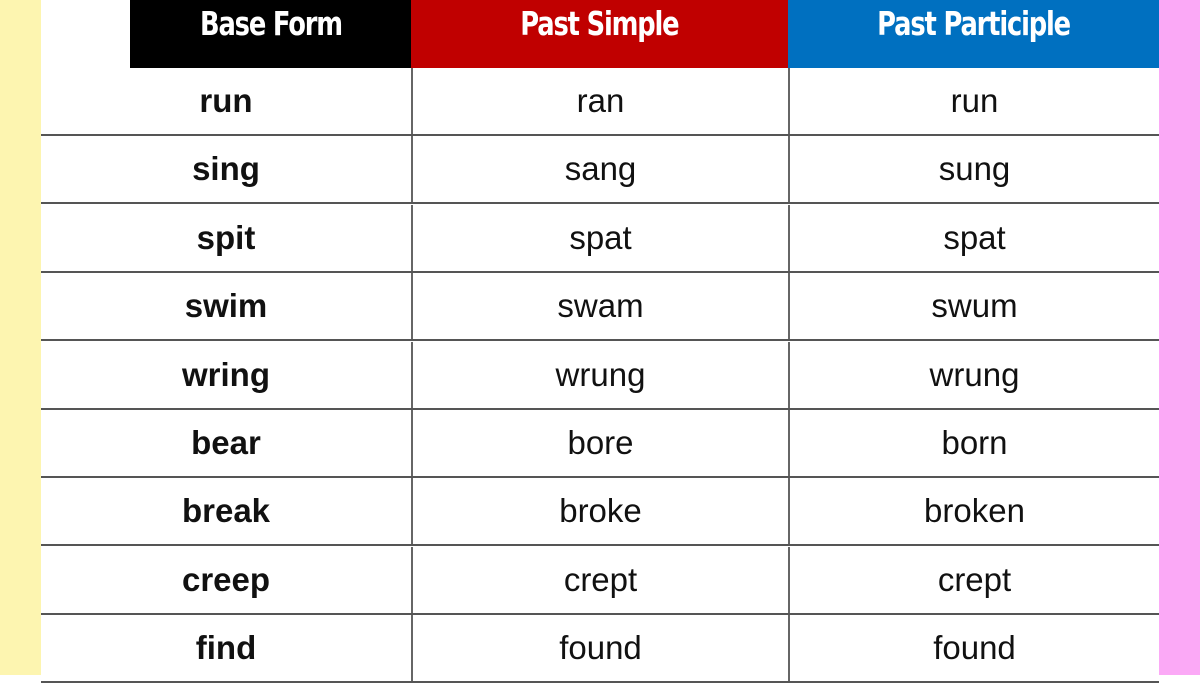 This screenshot has width=1200, height=683. Describe the element at coordinates (226, 306) in the screenshot. I see `base-form-cell: swim` at that location.